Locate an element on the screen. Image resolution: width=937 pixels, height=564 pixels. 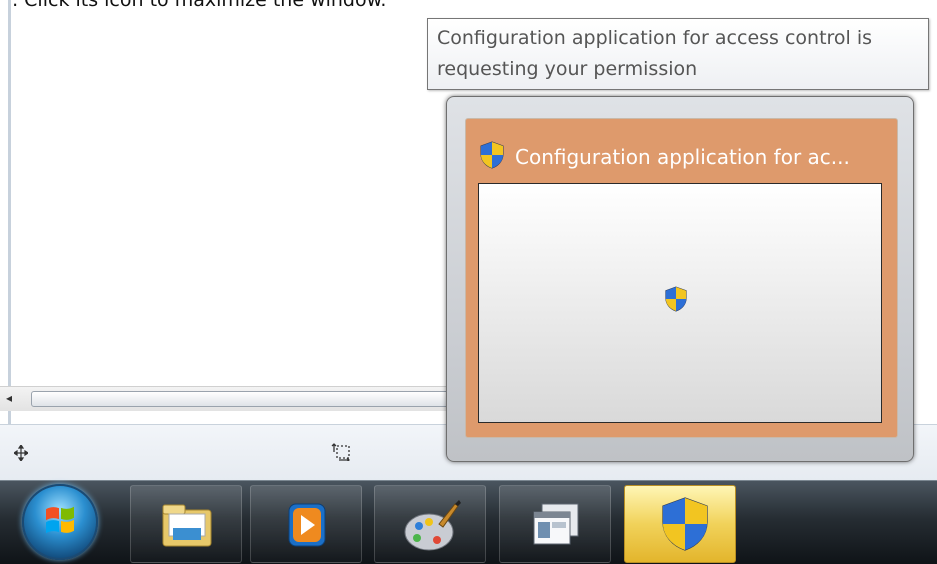
taskbar-button-uac-prompt is located at coordinates (680, 524).